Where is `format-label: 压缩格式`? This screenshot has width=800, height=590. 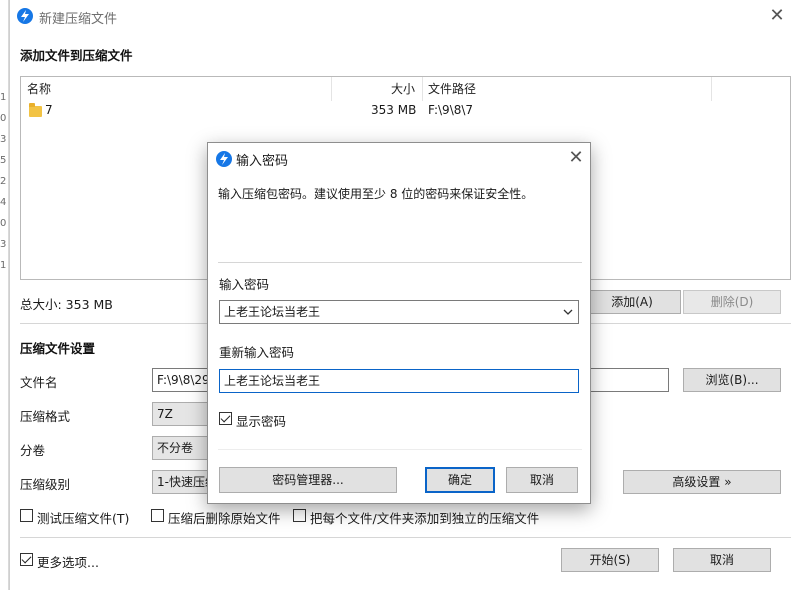 format-label: 压缩格式 is located at coordinates (45, 416).